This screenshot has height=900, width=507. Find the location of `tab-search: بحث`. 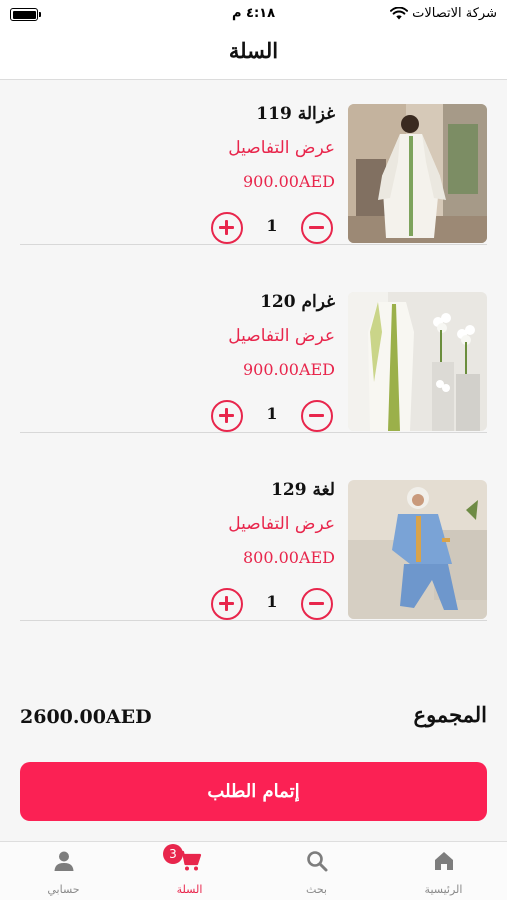

tab-search: بحث is located at coordinates (316, 871).